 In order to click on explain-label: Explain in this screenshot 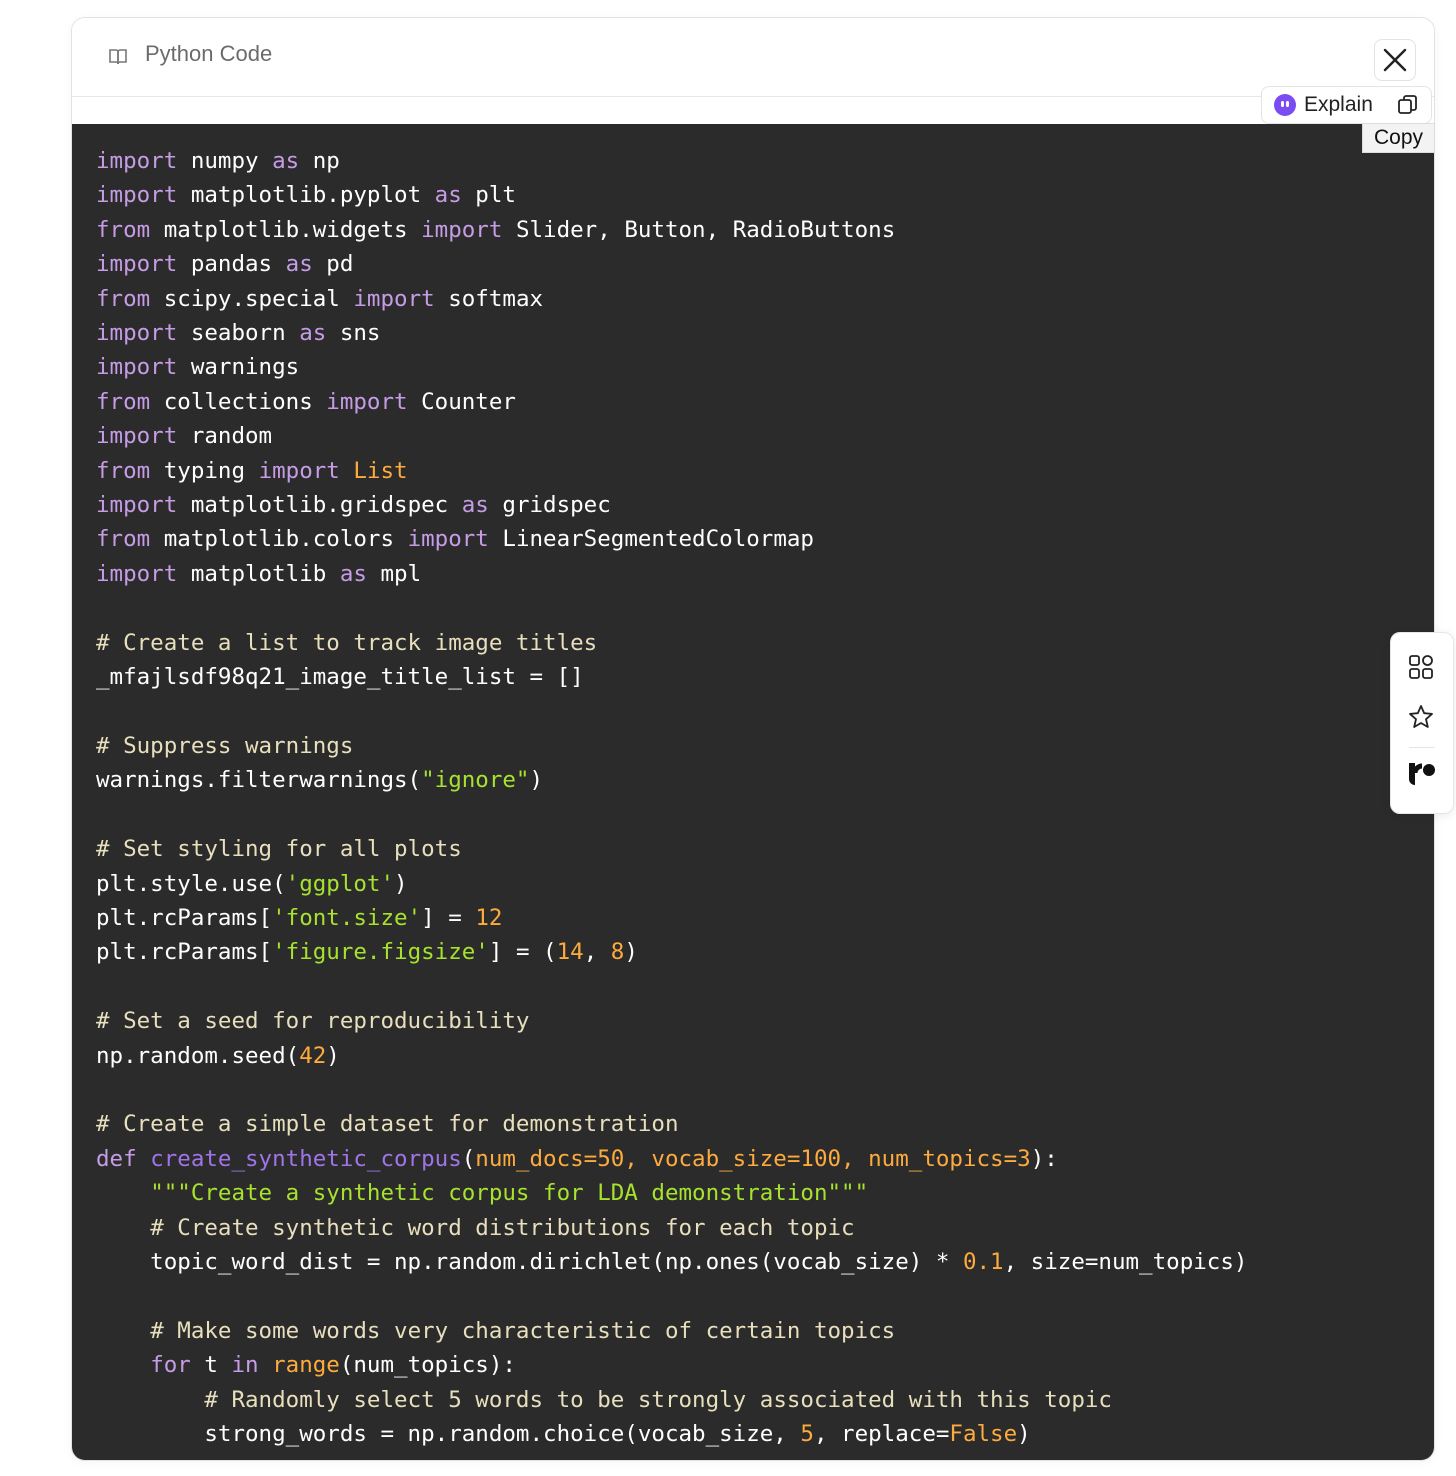, I will do `click(1338, 104)`.